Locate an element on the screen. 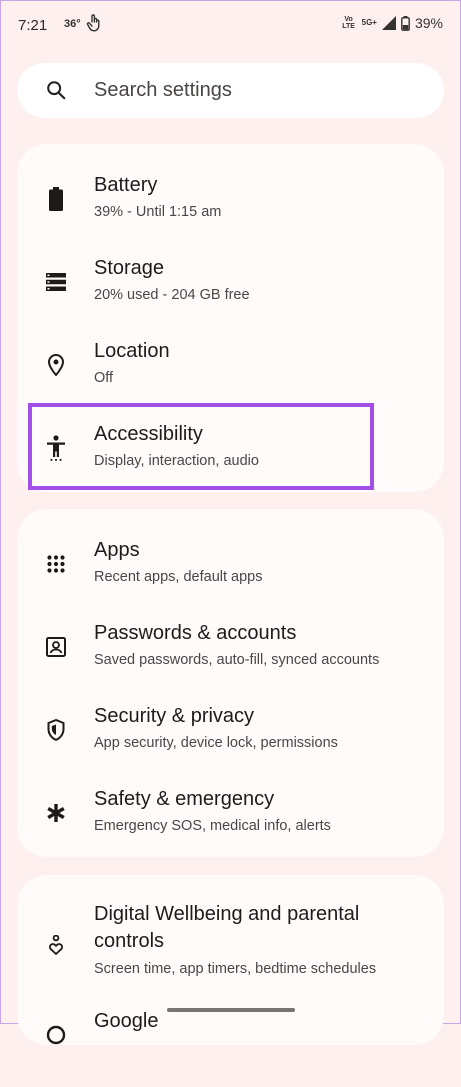 Image resolution: width=461 pixels, height=1087 pixels. battery-icon is located at coordinates (56, 199).